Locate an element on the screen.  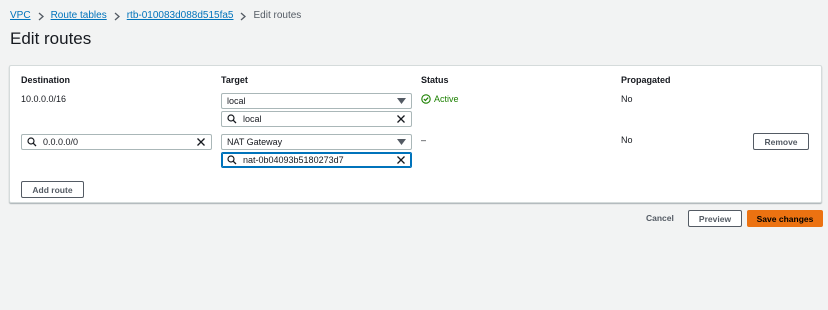
destination-input: 0.0.0.0/0 is located at coordinates (116, 142).